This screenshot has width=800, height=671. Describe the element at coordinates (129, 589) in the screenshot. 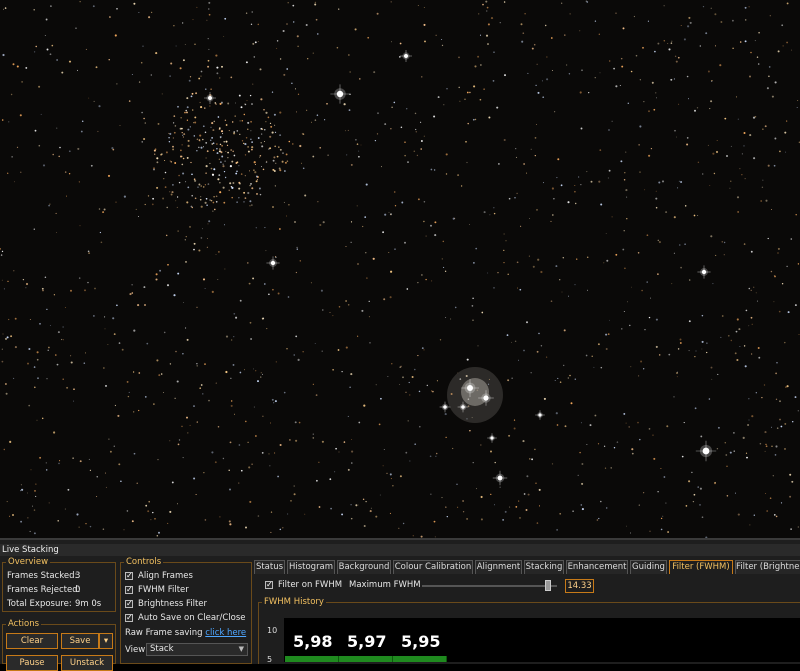

I see `fwhm-filter-checkbox` at that location.